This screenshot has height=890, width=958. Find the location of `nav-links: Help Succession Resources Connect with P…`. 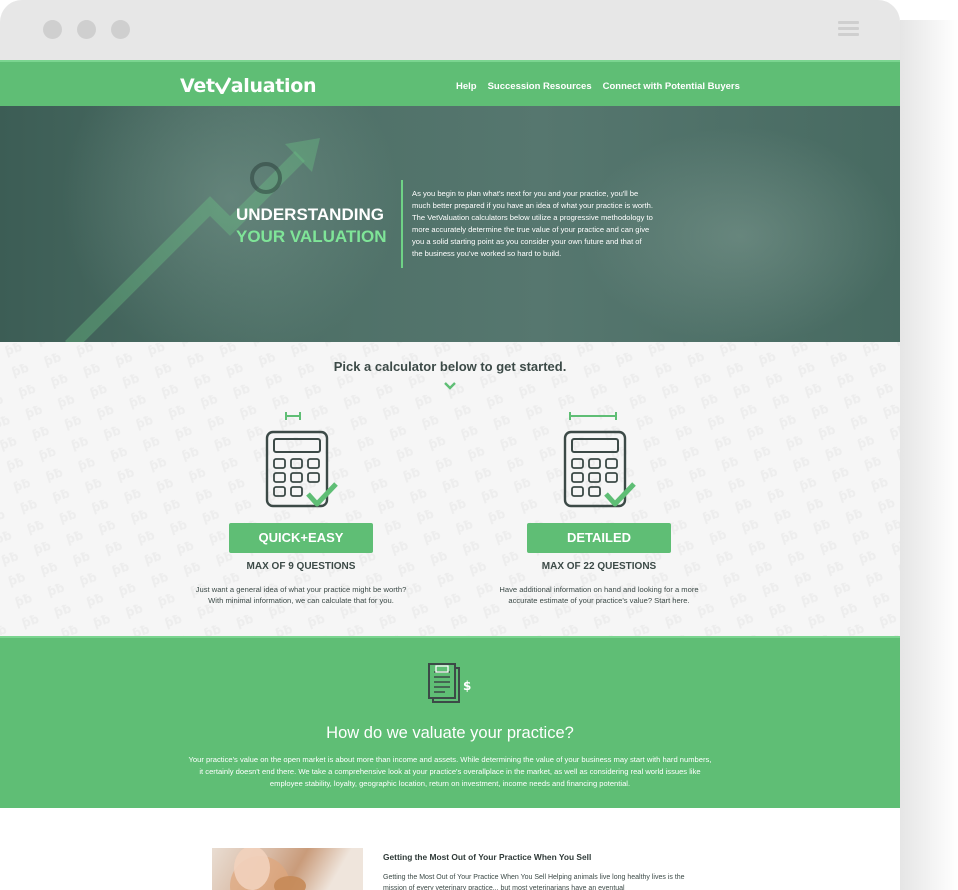

nav-links: Help Succession Resources Connect with P… is located at coordinates (598, 86).